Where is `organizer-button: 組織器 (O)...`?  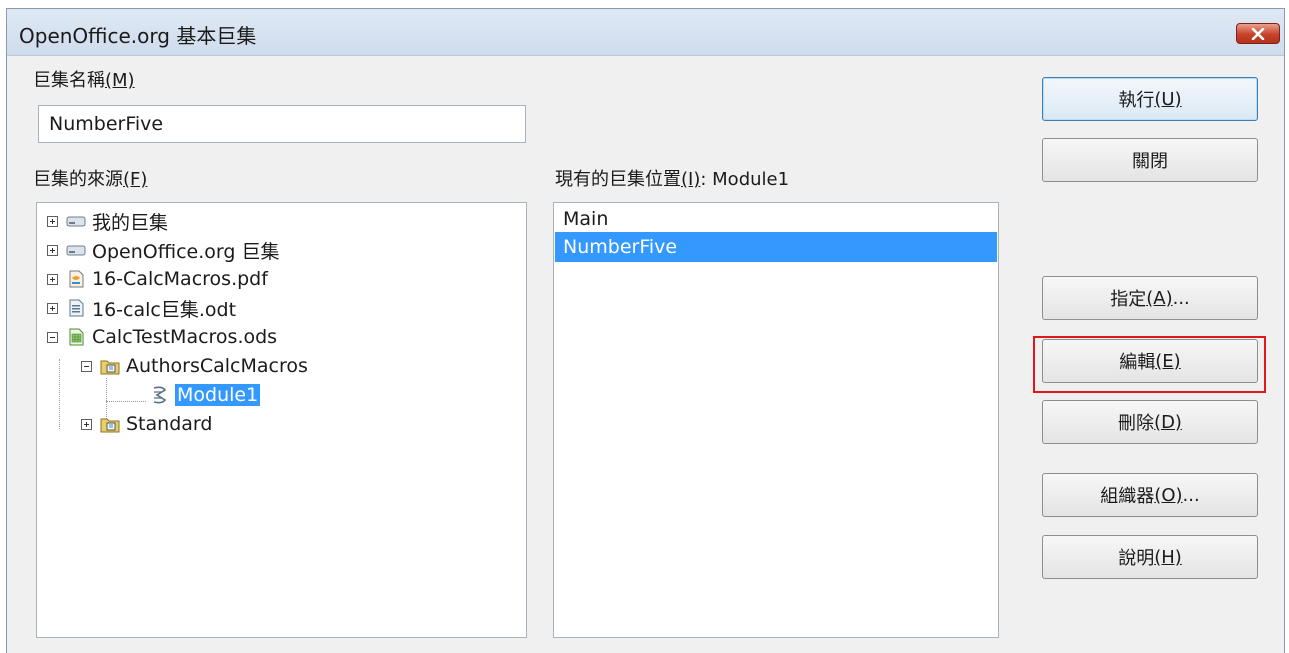 organizer-button: 組織器 (O)... is located at coordinates (1150, 495).